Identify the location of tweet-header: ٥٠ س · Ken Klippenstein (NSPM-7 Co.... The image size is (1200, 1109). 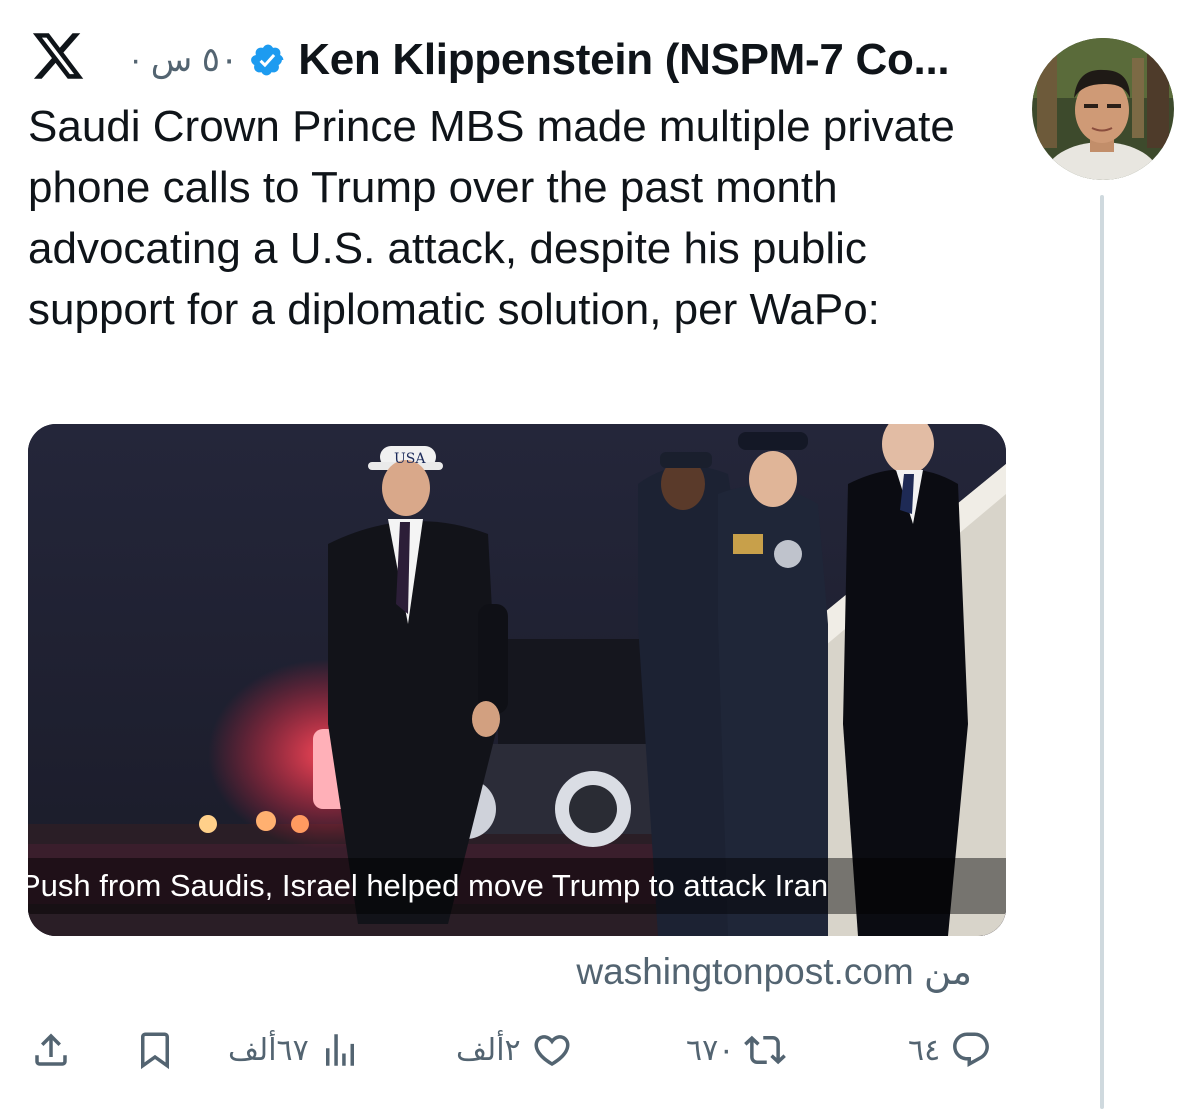
(570, 60).